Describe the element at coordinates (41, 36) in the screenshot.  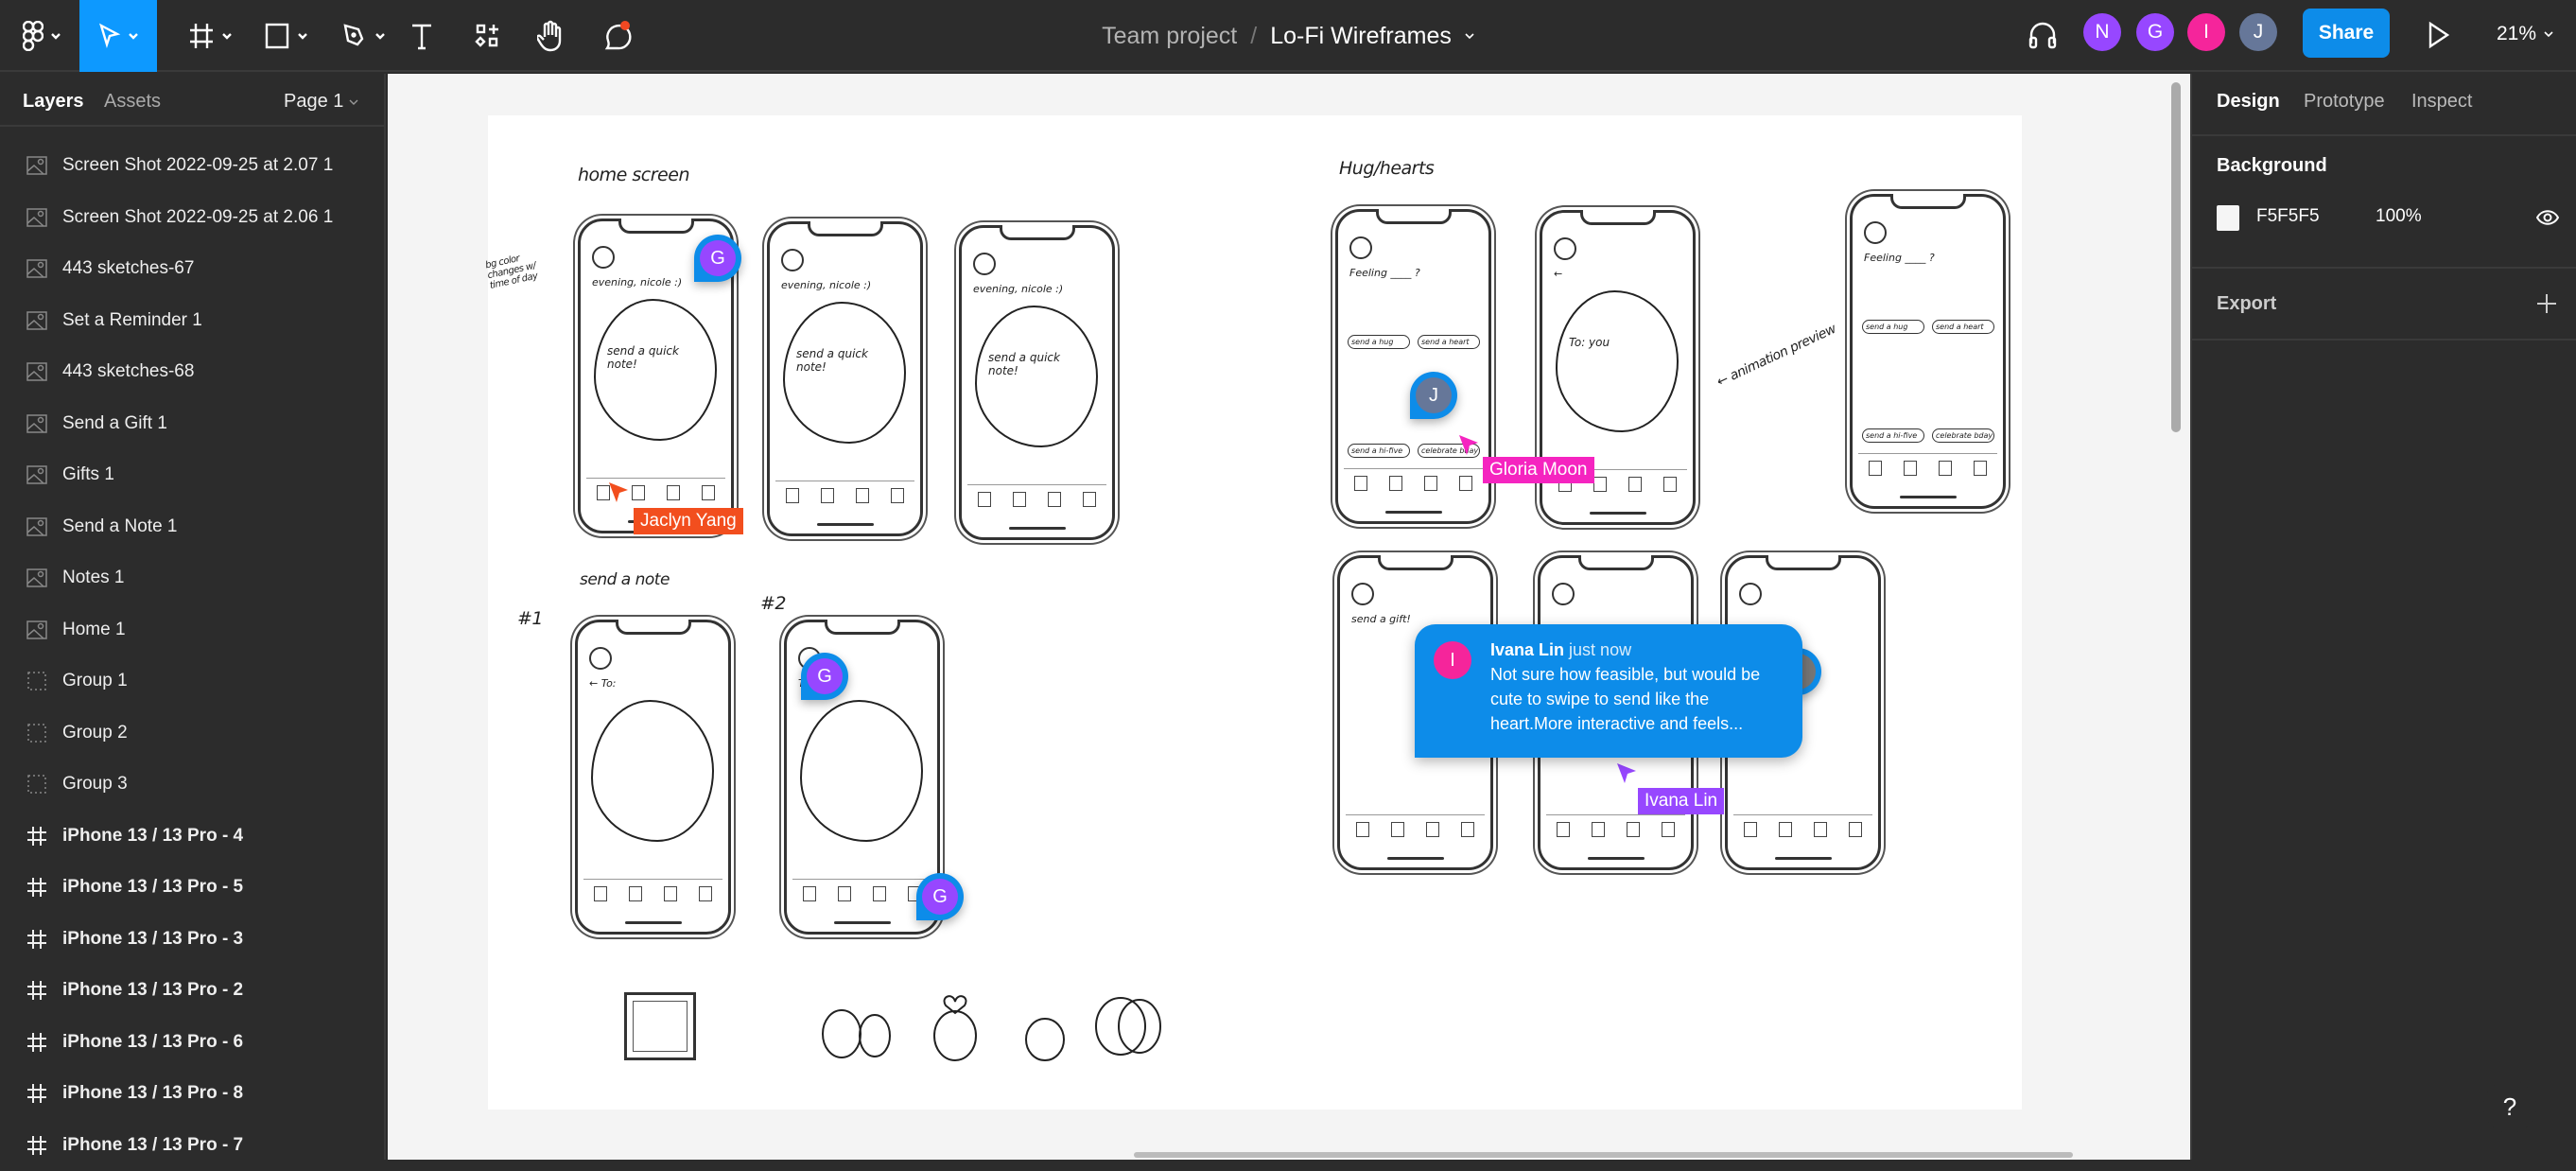
I see `main-menu-button` at that location.